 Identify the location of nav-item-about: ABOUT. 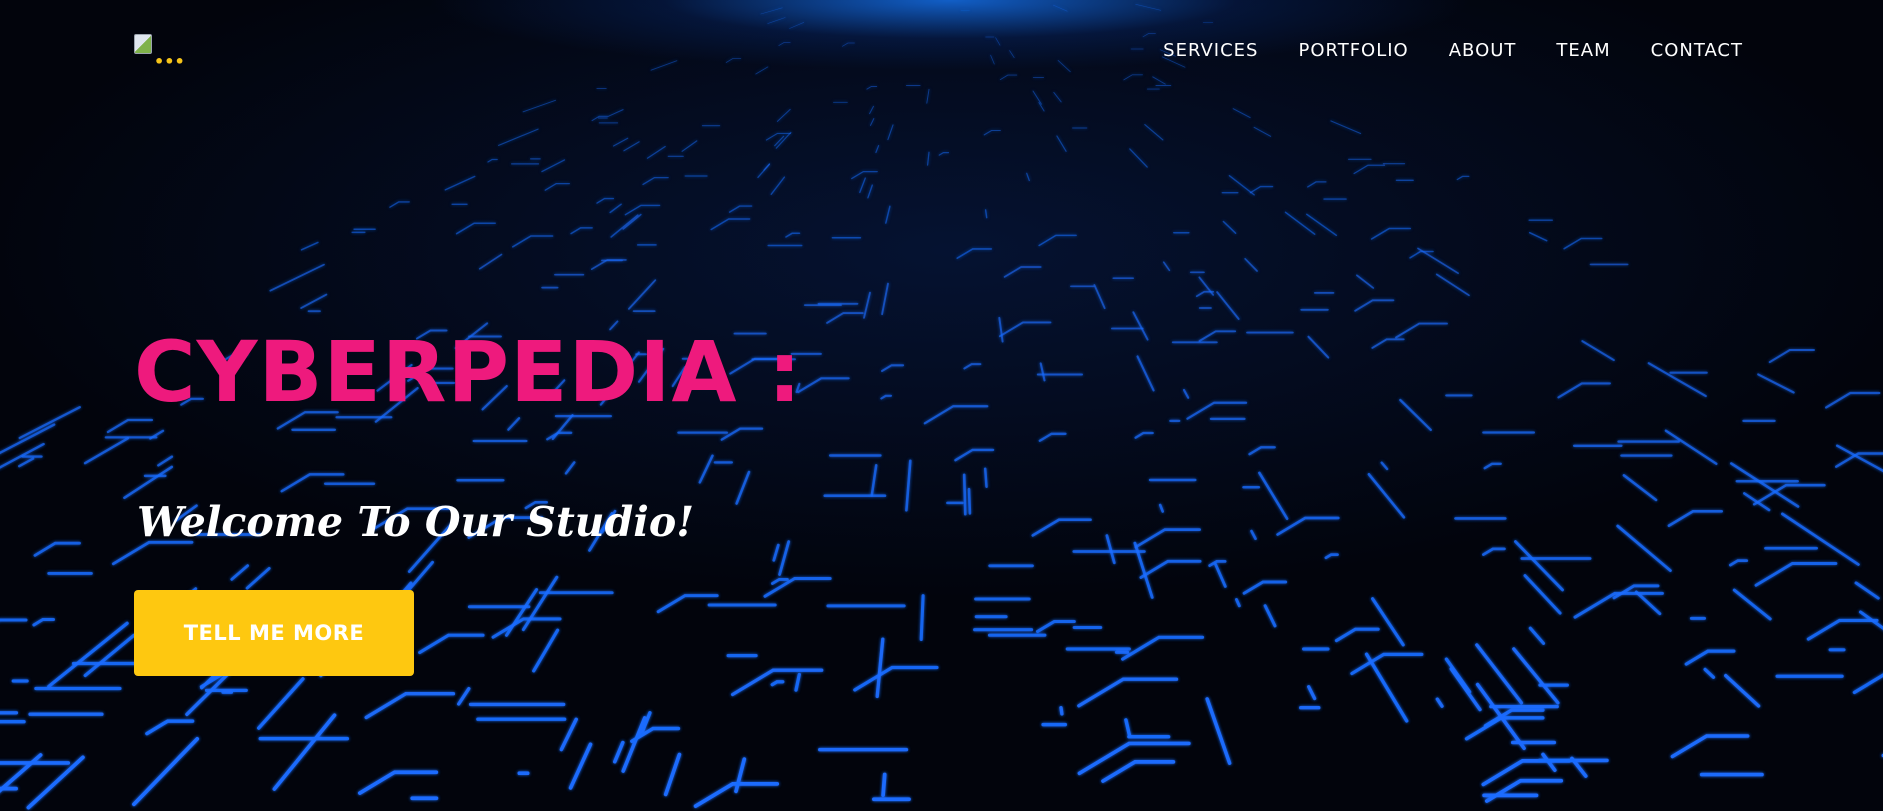
(1483, 50).